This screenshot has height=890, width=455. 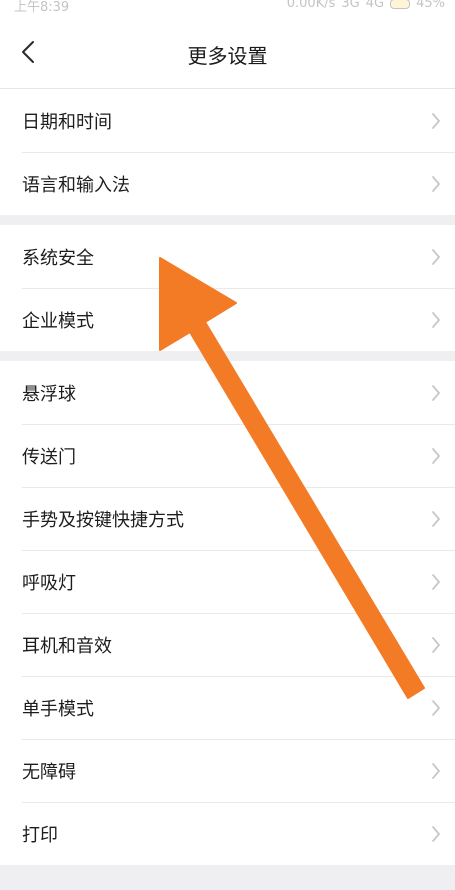 I want to click on settings-group-general: 日期和时间 语言和输入法, so click(x=227, y=152).